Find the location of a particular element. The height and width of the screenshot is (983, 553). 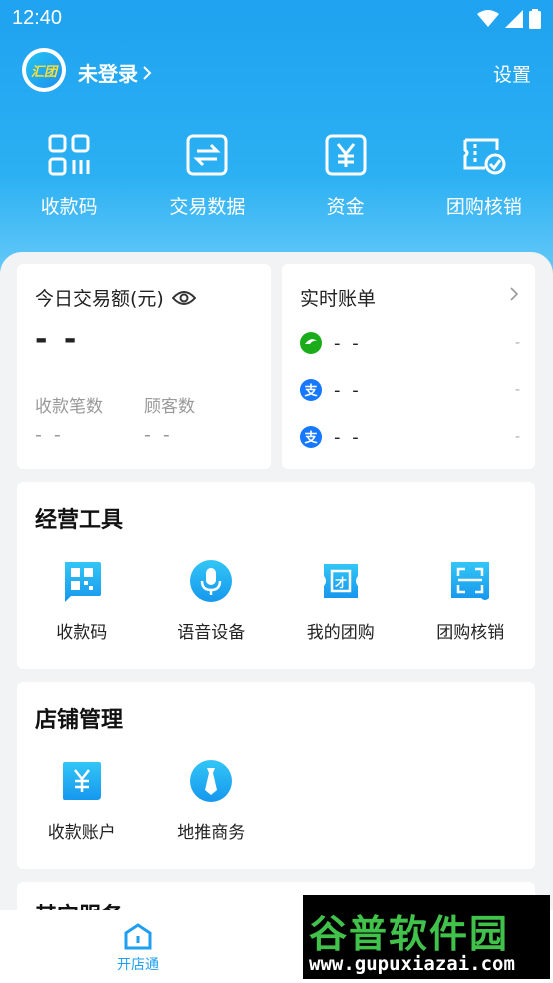

svg-text: 才 is located at coordinates (341, 582).